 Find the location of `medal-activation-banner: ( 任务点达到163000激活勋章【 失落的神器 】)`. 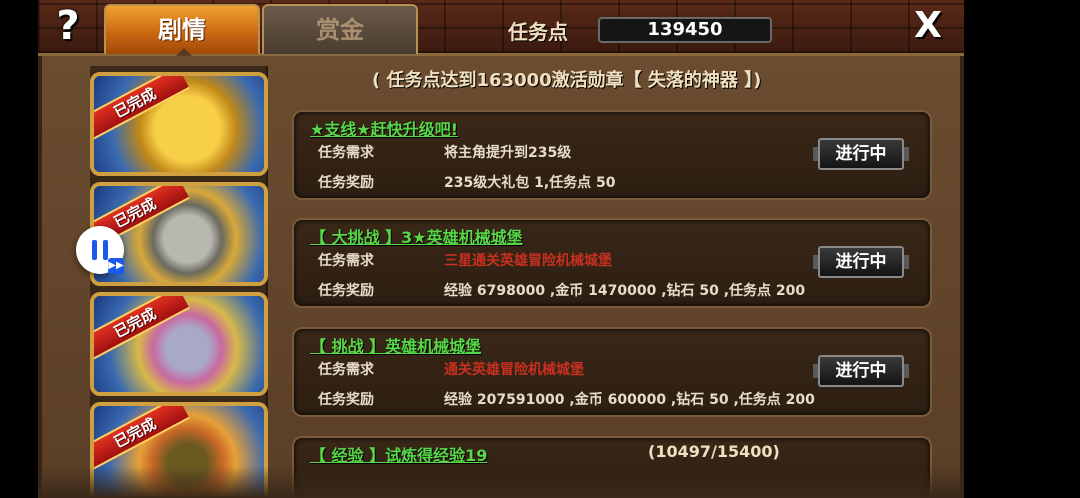

medal-activation-banner: ( 任务点达到163000激活勋章【 失落的神器 】) is located at coordinates (567, 80).